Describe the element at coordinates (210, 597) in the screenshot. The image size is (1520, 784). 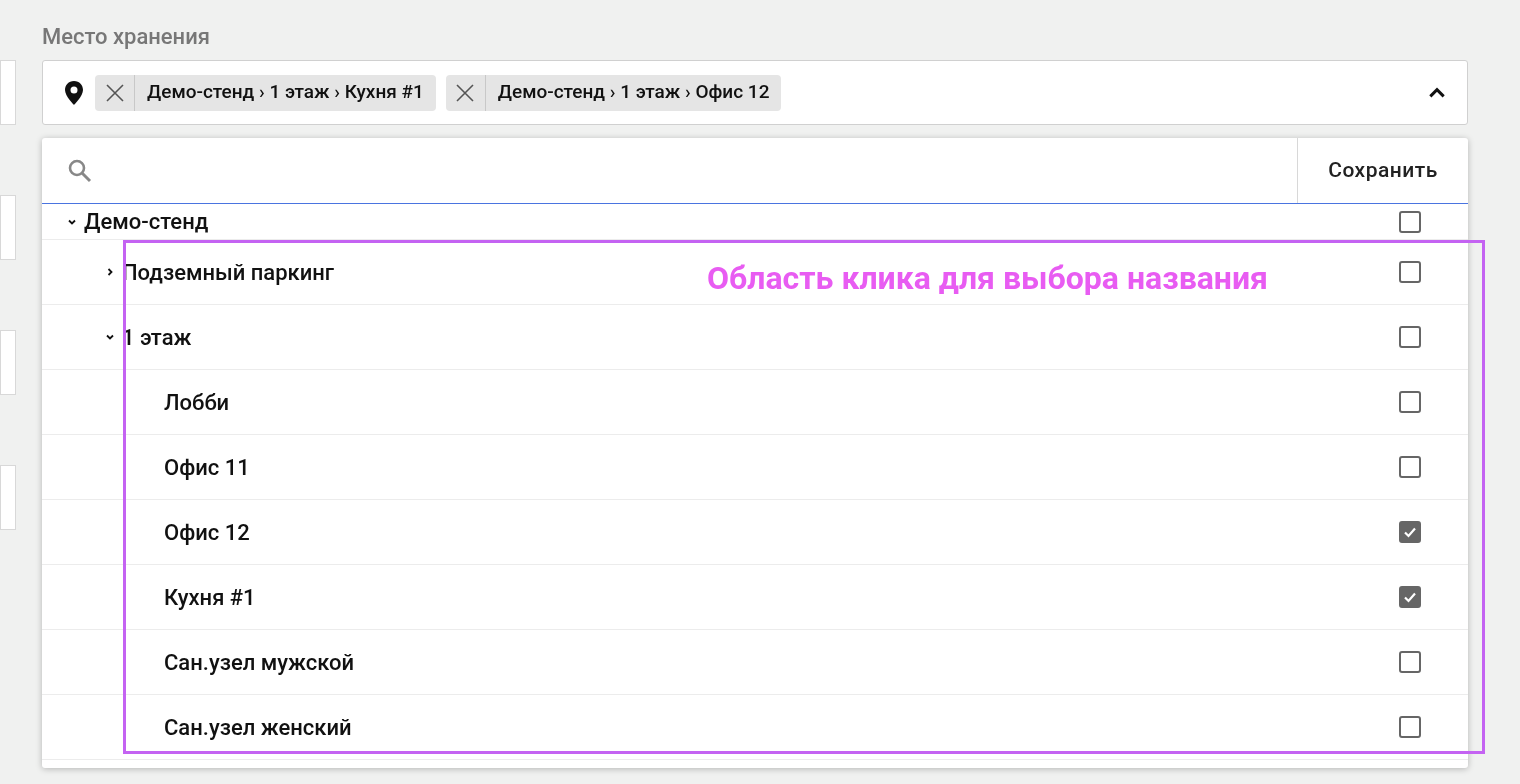
I see `tree-label: Кухня #1` at that location.